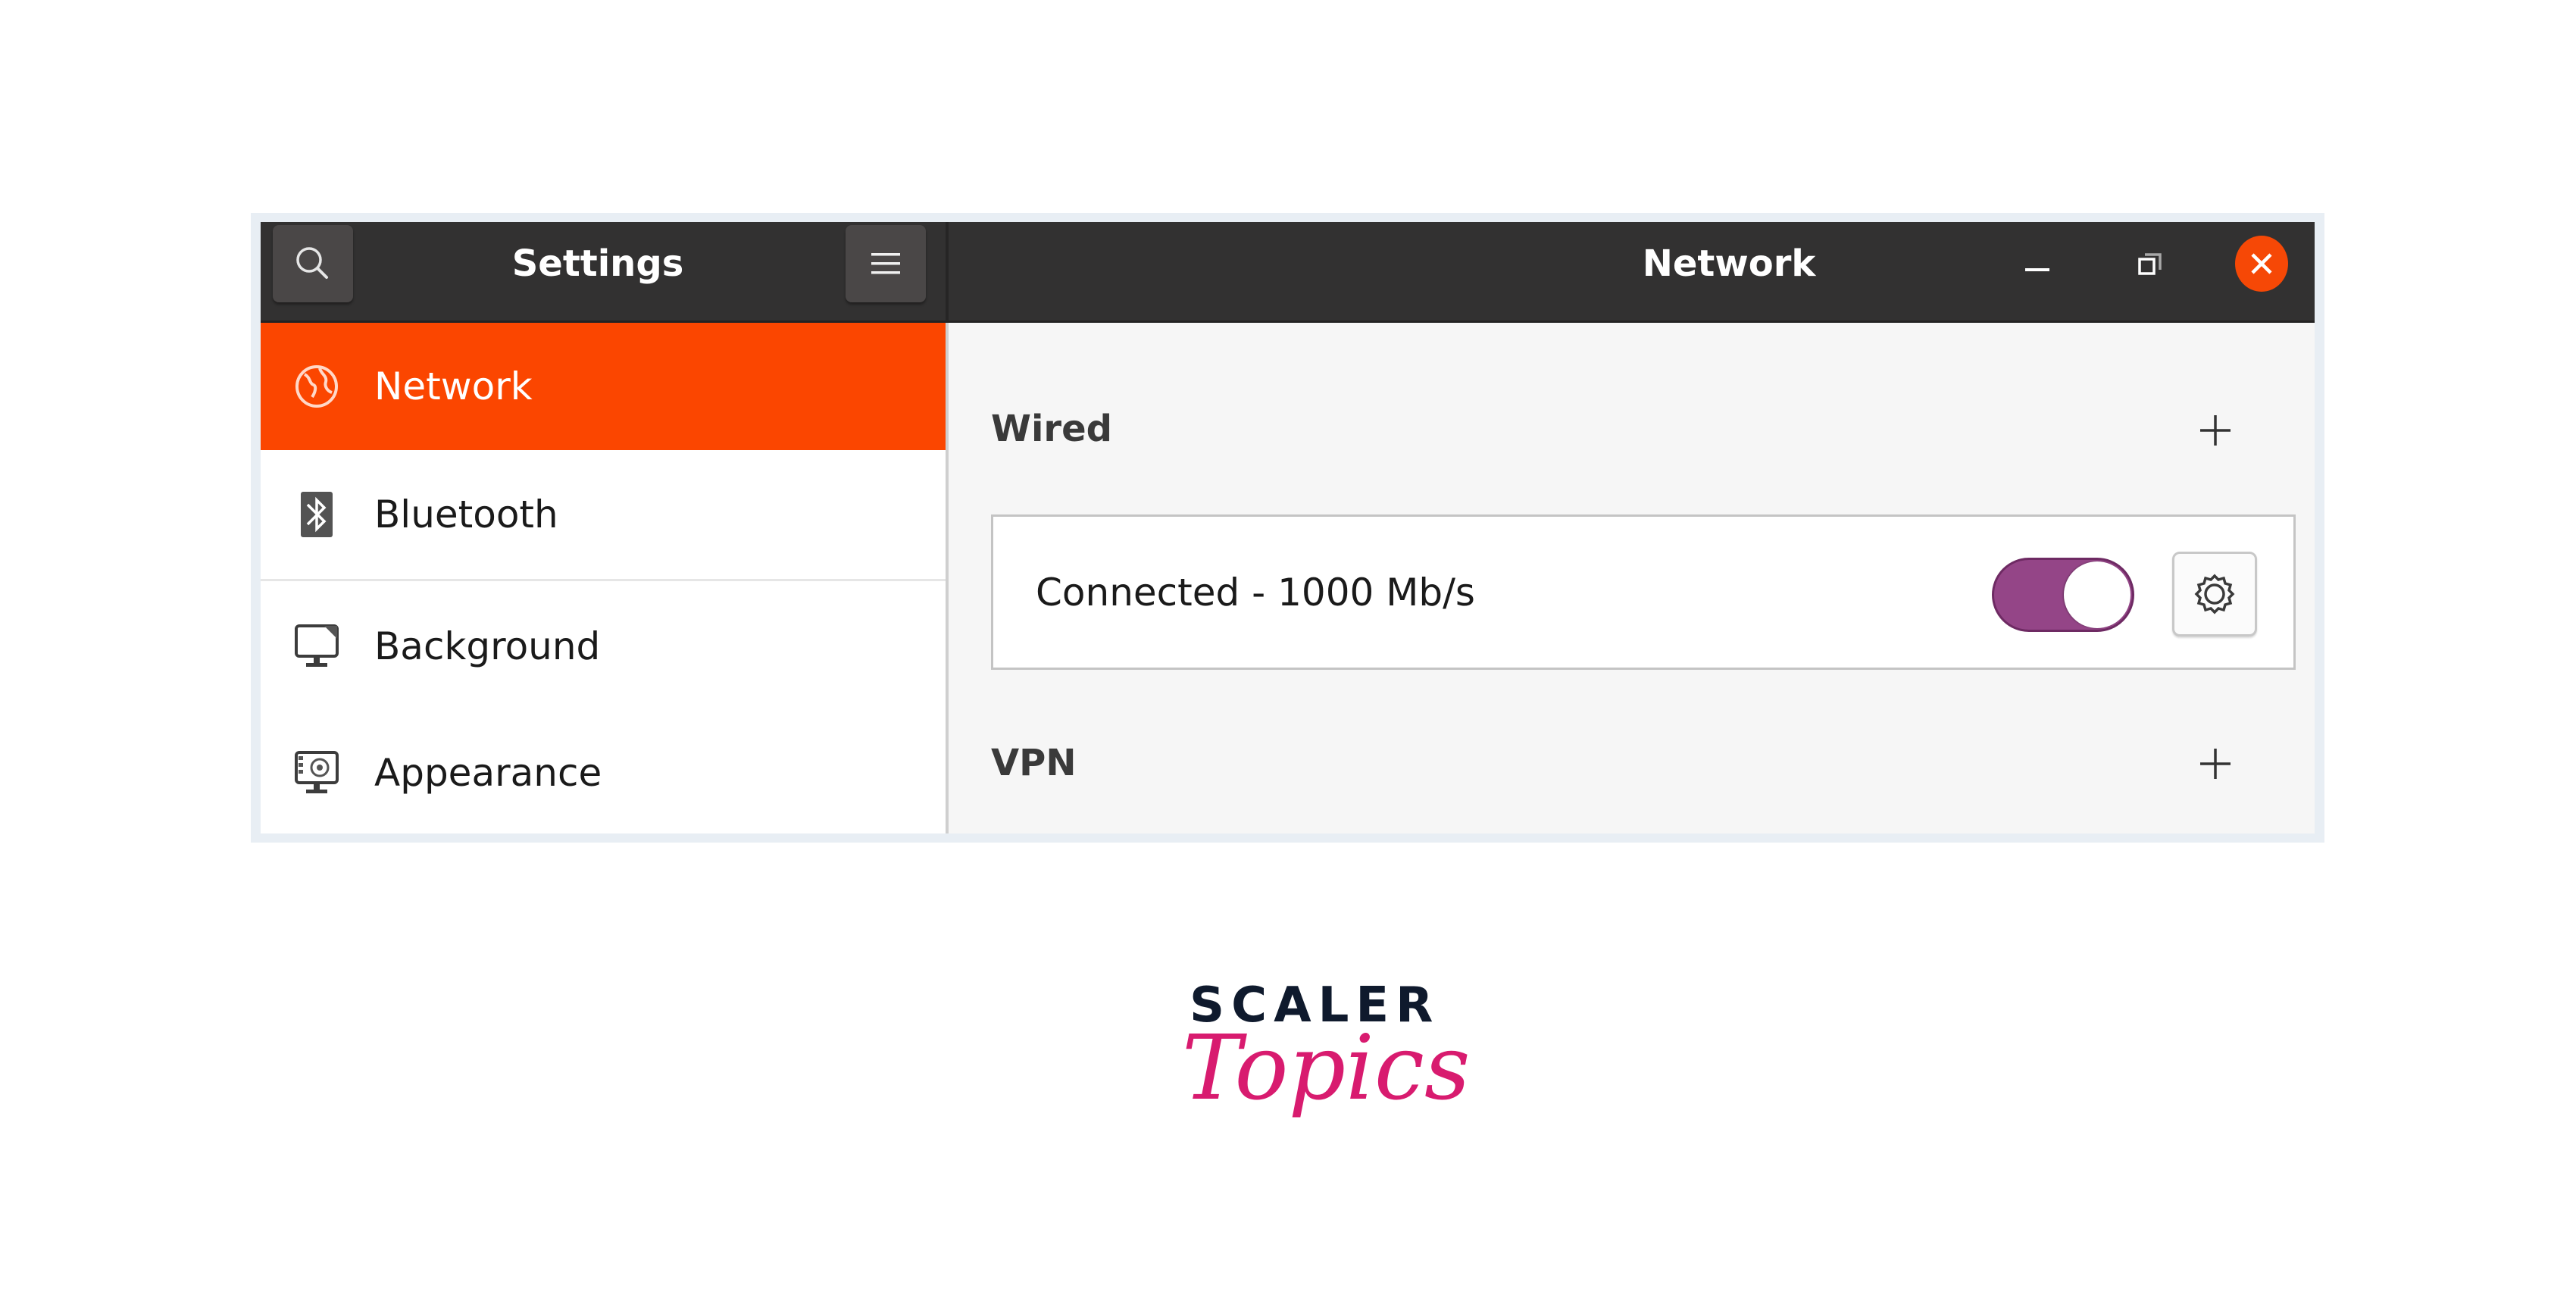  I want to click on close-icon, so click(2261, 263).